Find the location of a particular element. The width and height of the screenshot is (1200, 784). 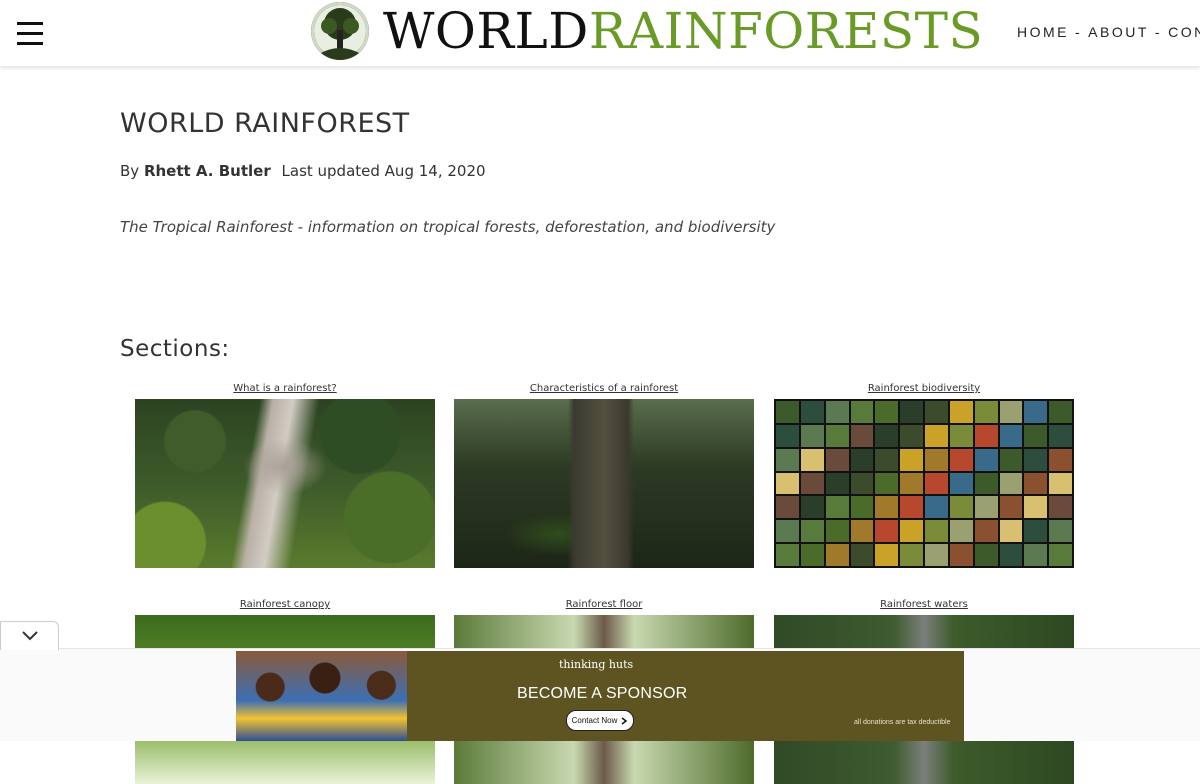

ad-brand-name: thinking huts is located at coordinates (596, 664).